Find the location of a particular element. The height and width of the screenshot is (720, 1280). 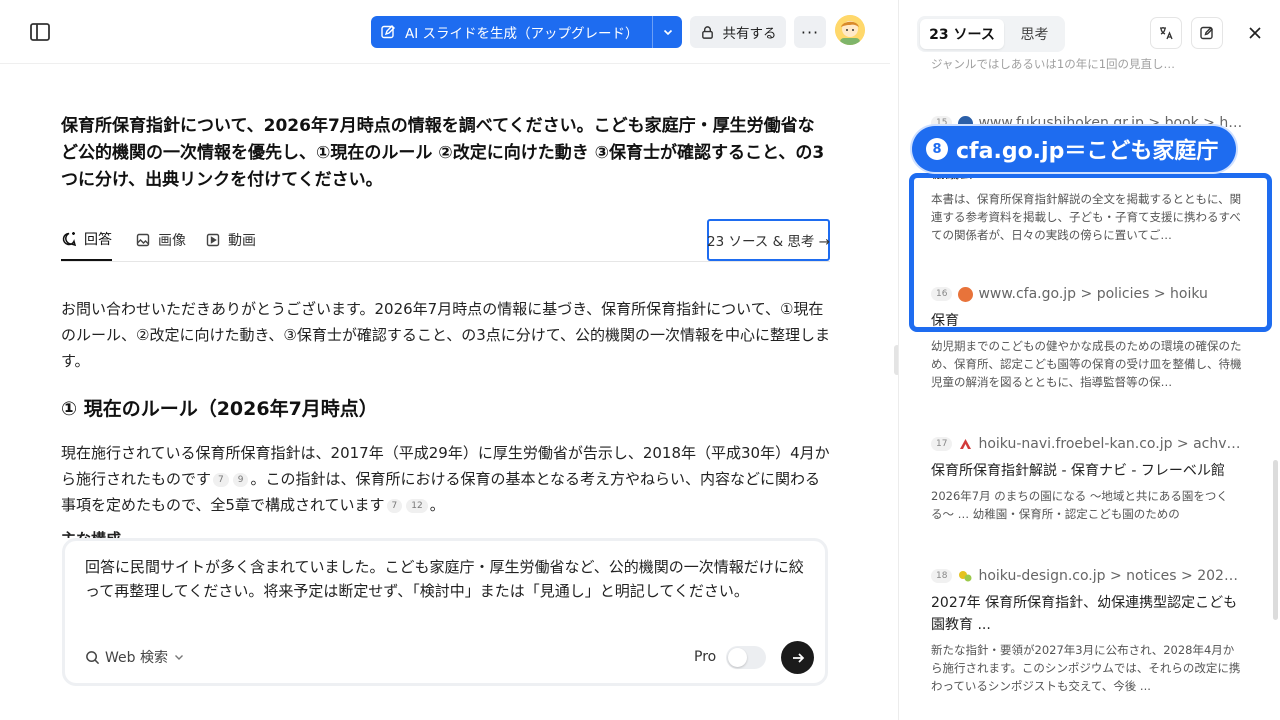

clipped-subheading: 主な構成 is located at coordinates (446, 532).